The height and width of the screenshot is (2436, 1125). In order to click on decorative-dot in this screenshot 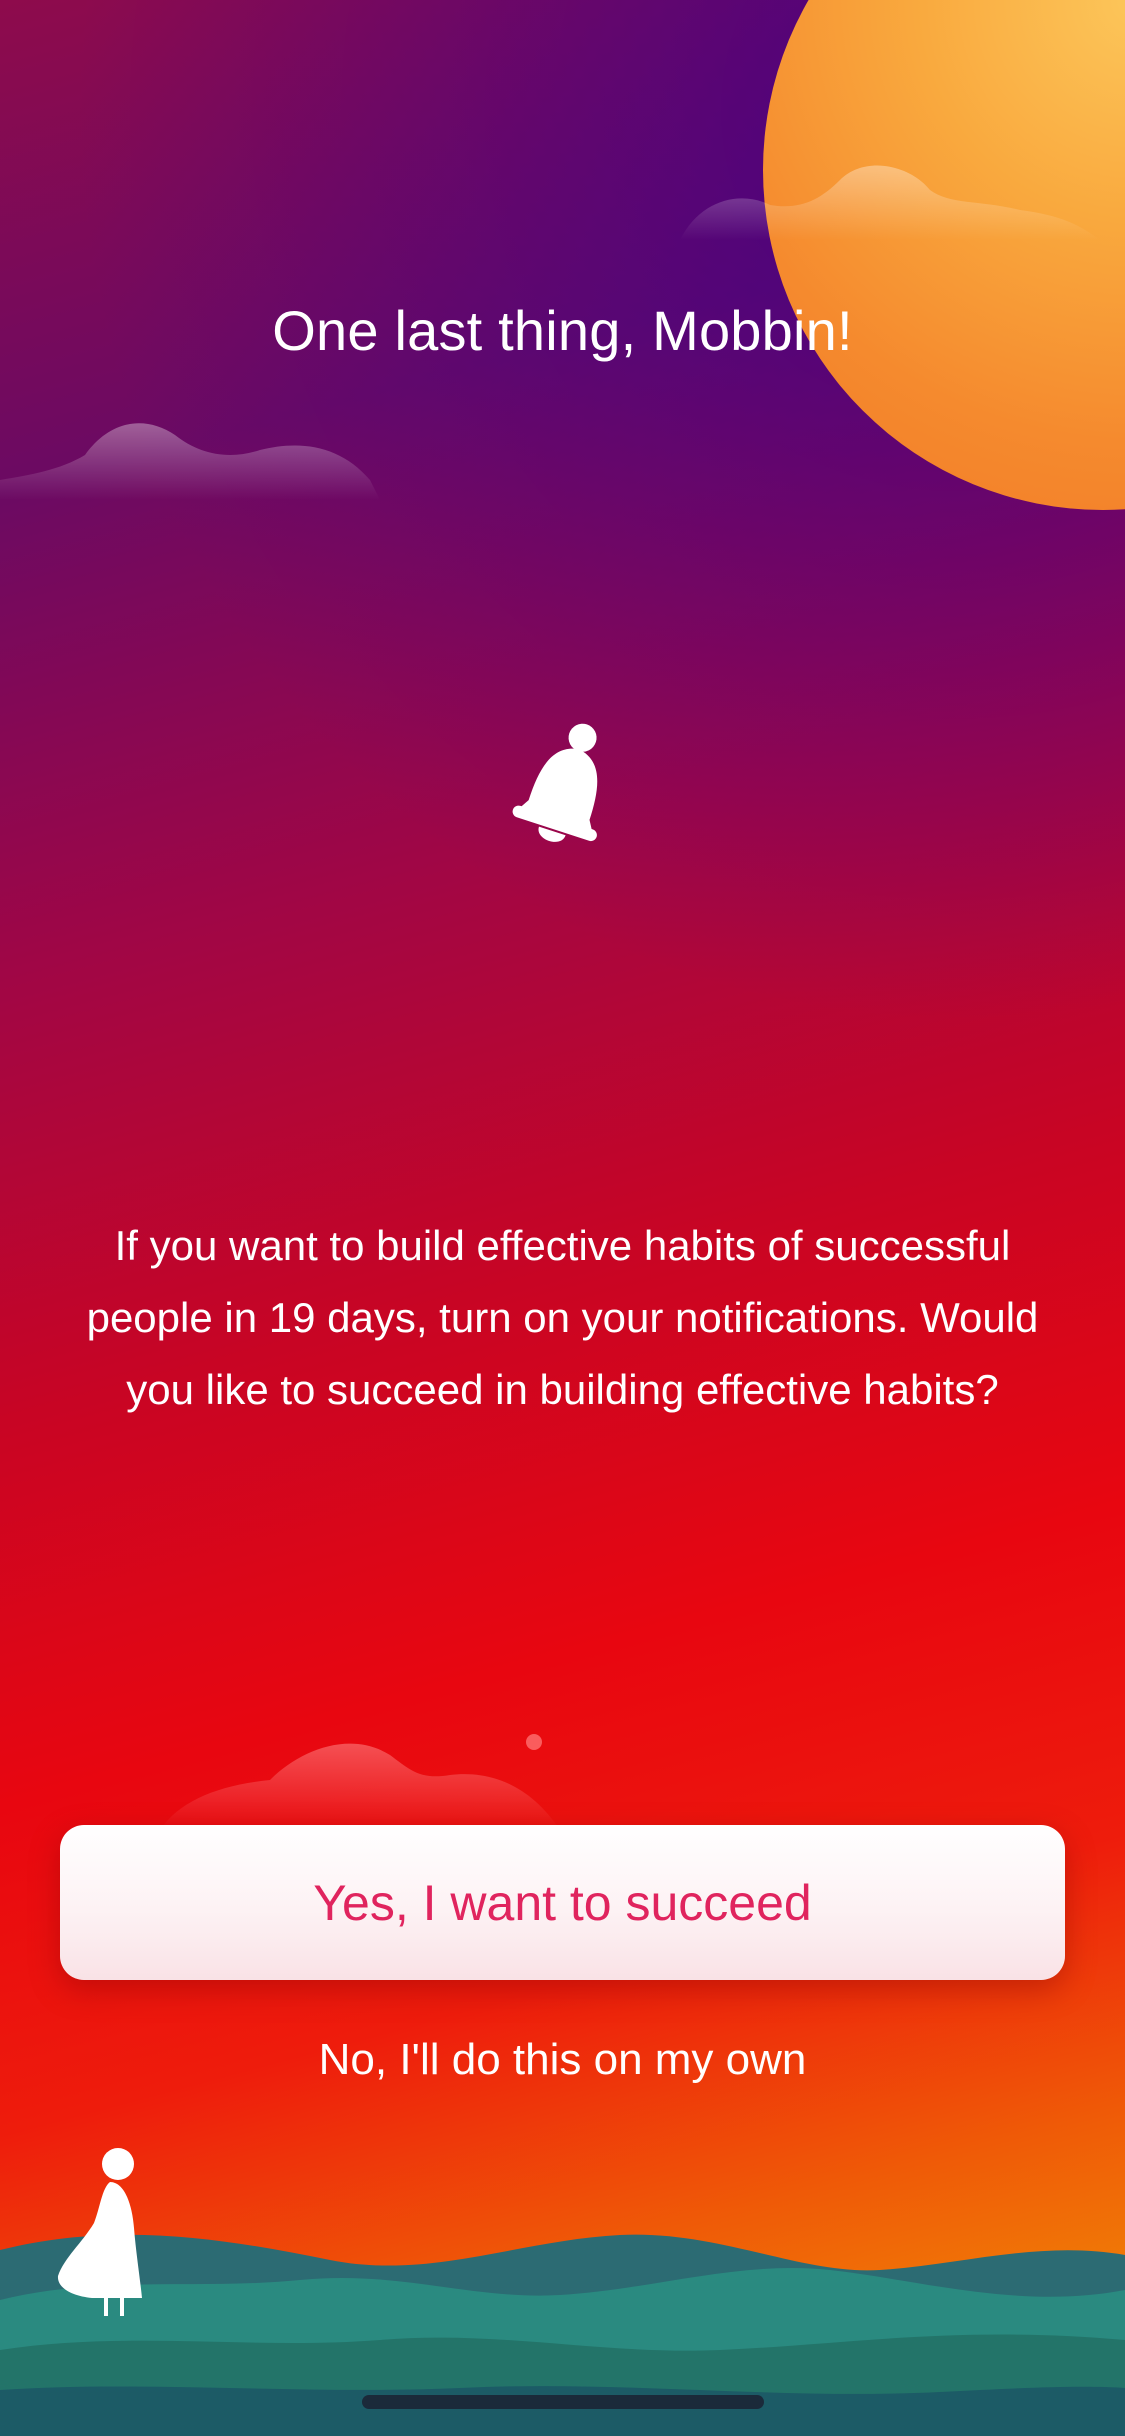, I will do `click(534, 1742)`.